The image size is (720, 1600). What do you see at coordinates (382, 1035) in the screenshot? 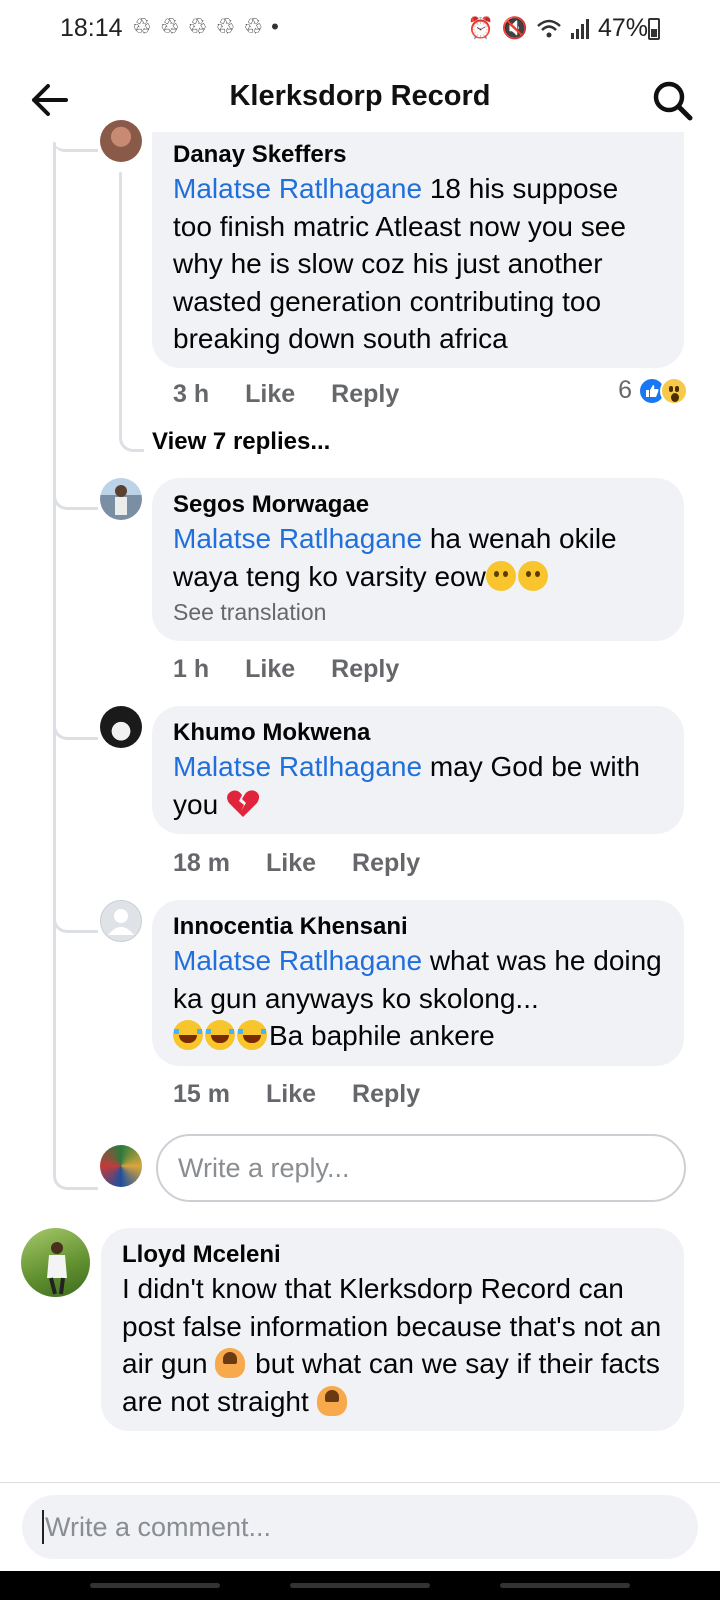
I see `comment-body-end: Ba baphile ankere` at bounding box center [382, 1035].